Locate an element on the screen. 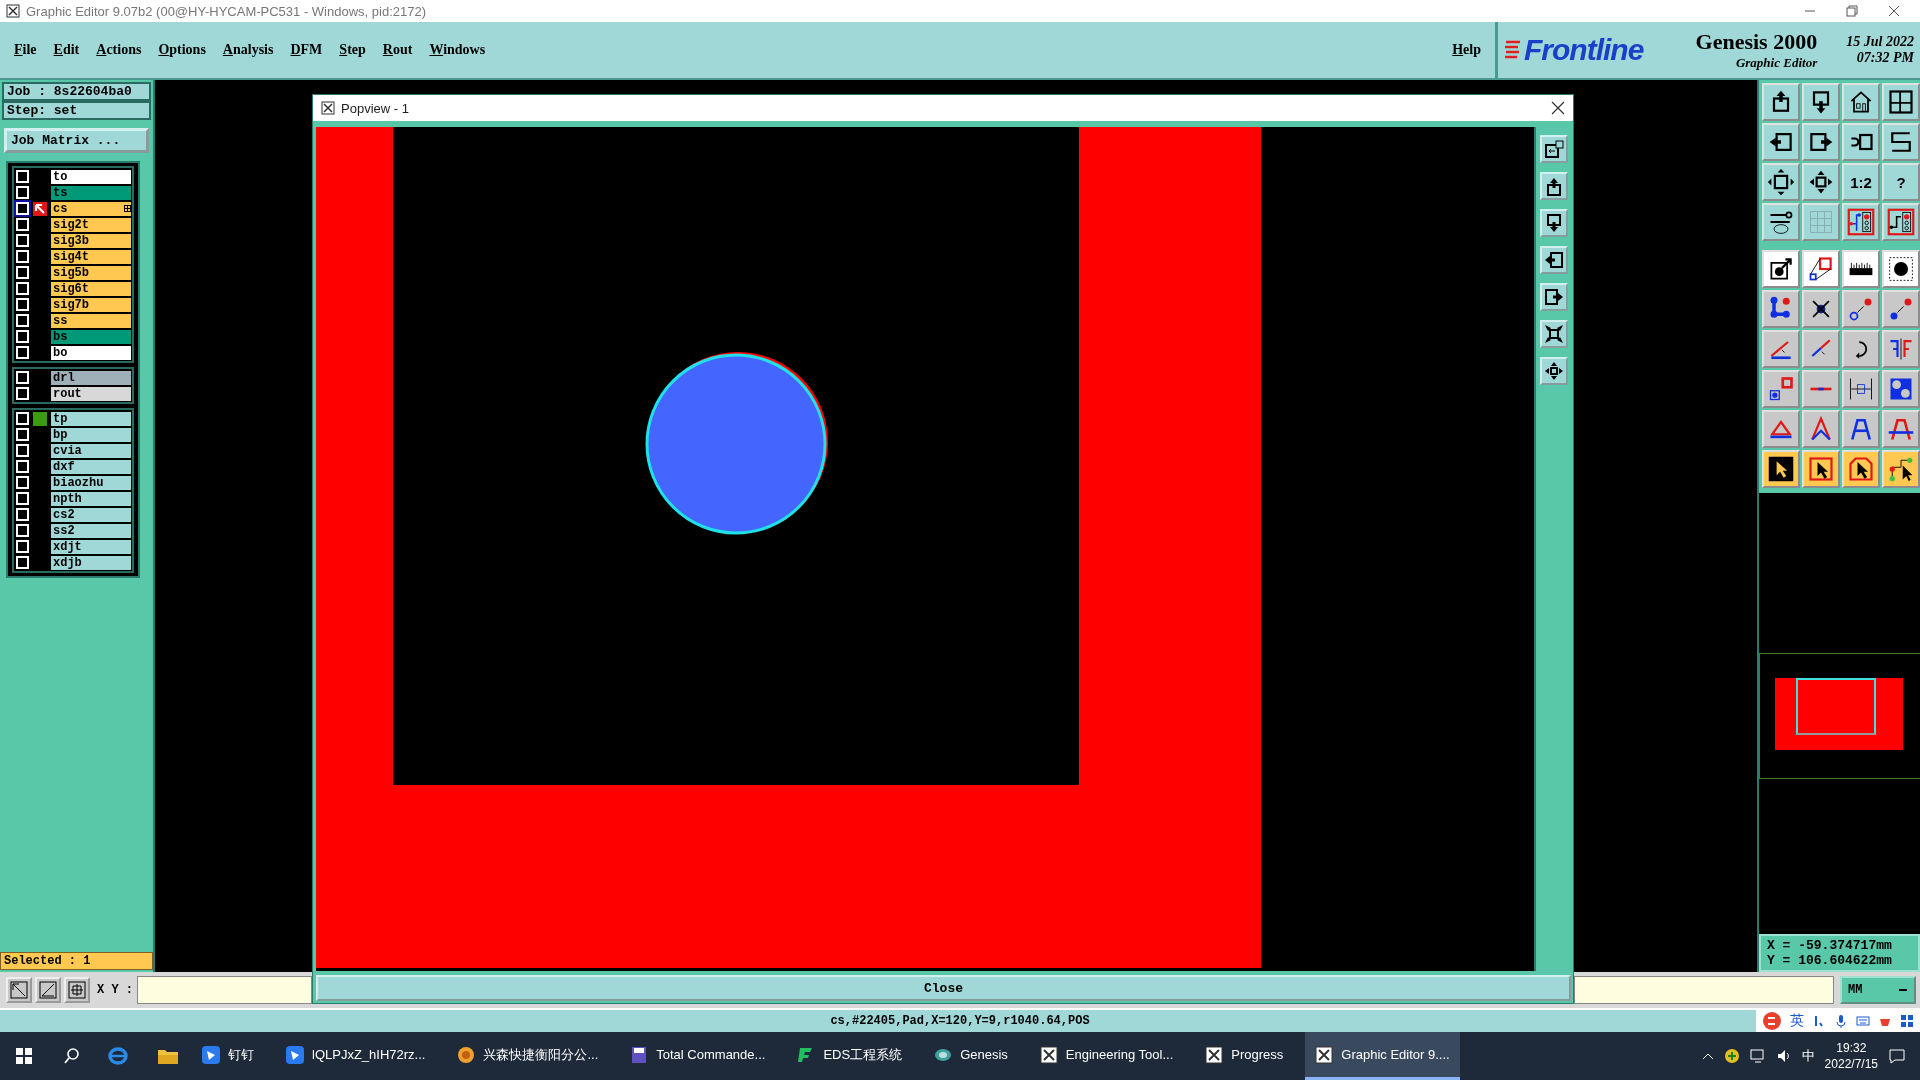 The height and width of the screenshot is (1080, 1920). layer-name: xdjt is located at coordinates (91, 546).